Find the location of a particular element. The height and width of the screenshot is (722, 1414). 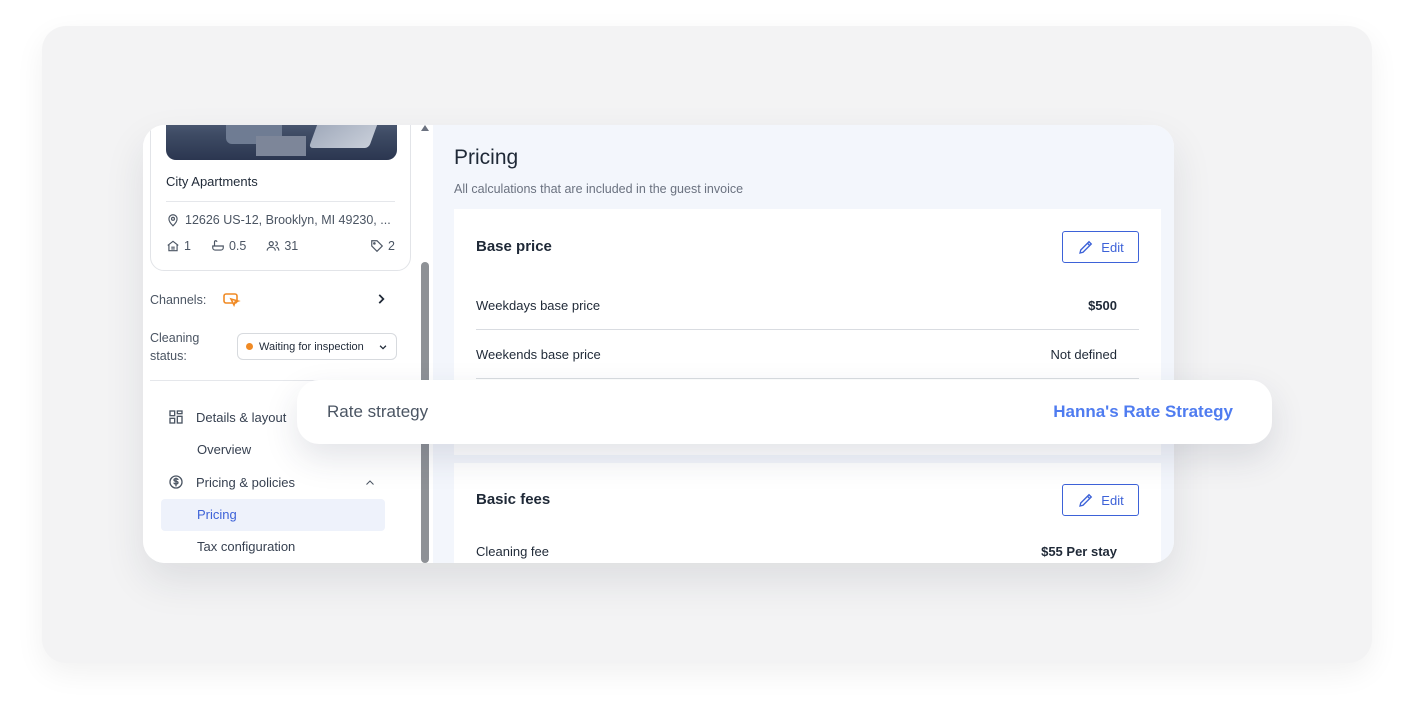

rate-strategy-card: Rate strategy Hanna's Rate Strategy is located at coordinates (784, 412).